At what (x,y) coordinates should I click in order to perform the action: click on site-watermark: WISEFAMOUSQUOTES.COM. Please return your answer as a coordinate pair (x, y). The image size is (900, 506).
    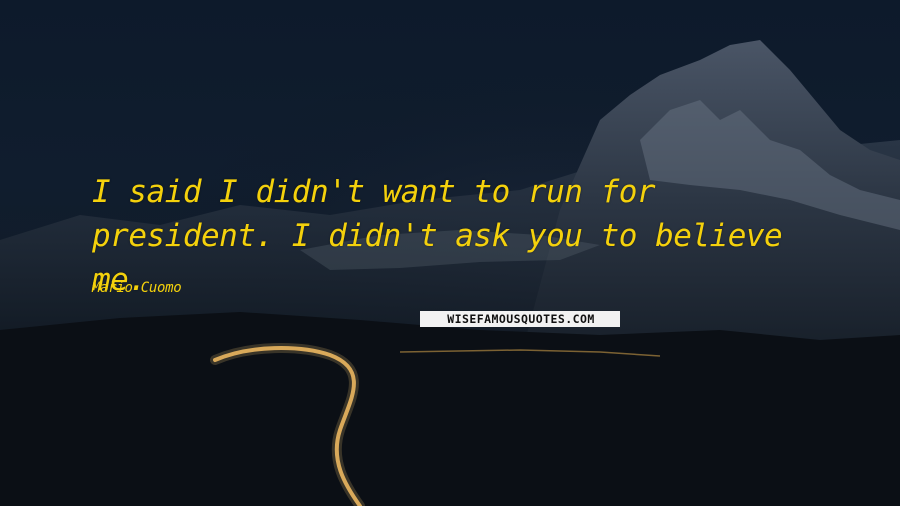
    Looking at the image, I should click on (520, 319).